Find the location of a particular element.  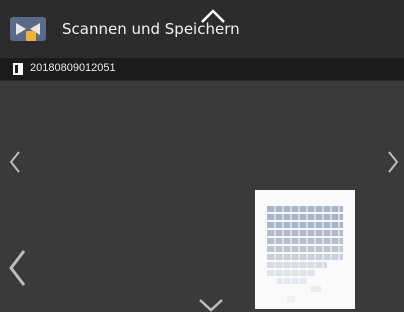

chevron-left-icon is located at coordinates (15, 162).